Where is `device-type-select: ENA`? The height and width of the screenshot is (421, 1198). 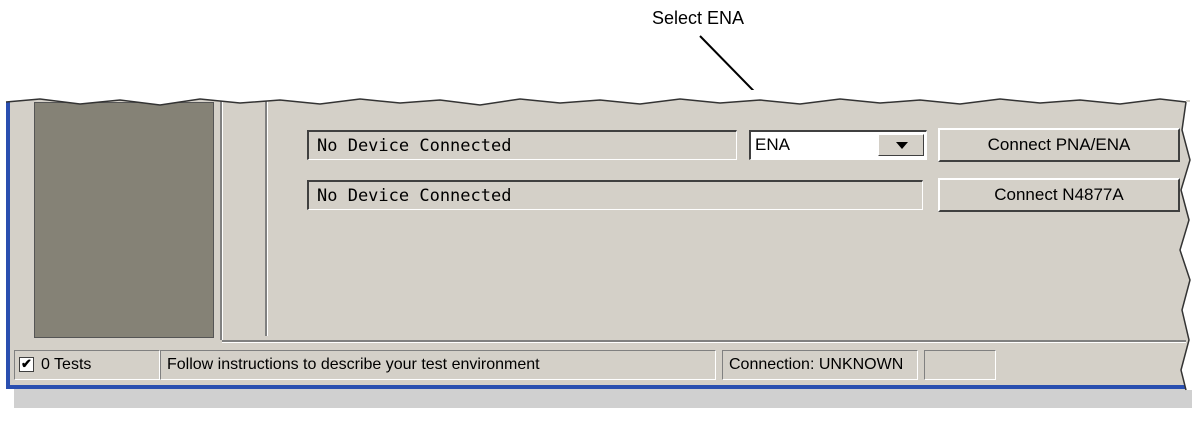
device-type-select: ENA is located at coordinates (838, 145).